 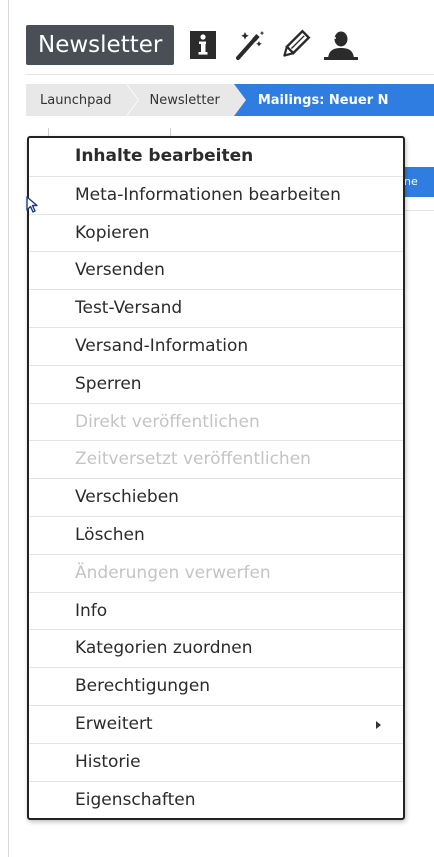 I want to click on submenu-arrow-icon, so click(x=378, y=724).